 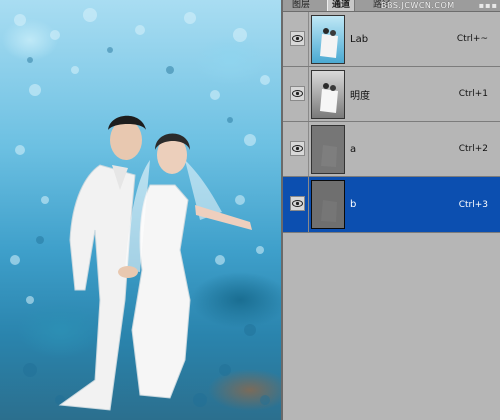 What do you see at coordinates (328, 149) in the screenshot?
I see `channel-thumbnail-a` at bounding box center [328, 149].